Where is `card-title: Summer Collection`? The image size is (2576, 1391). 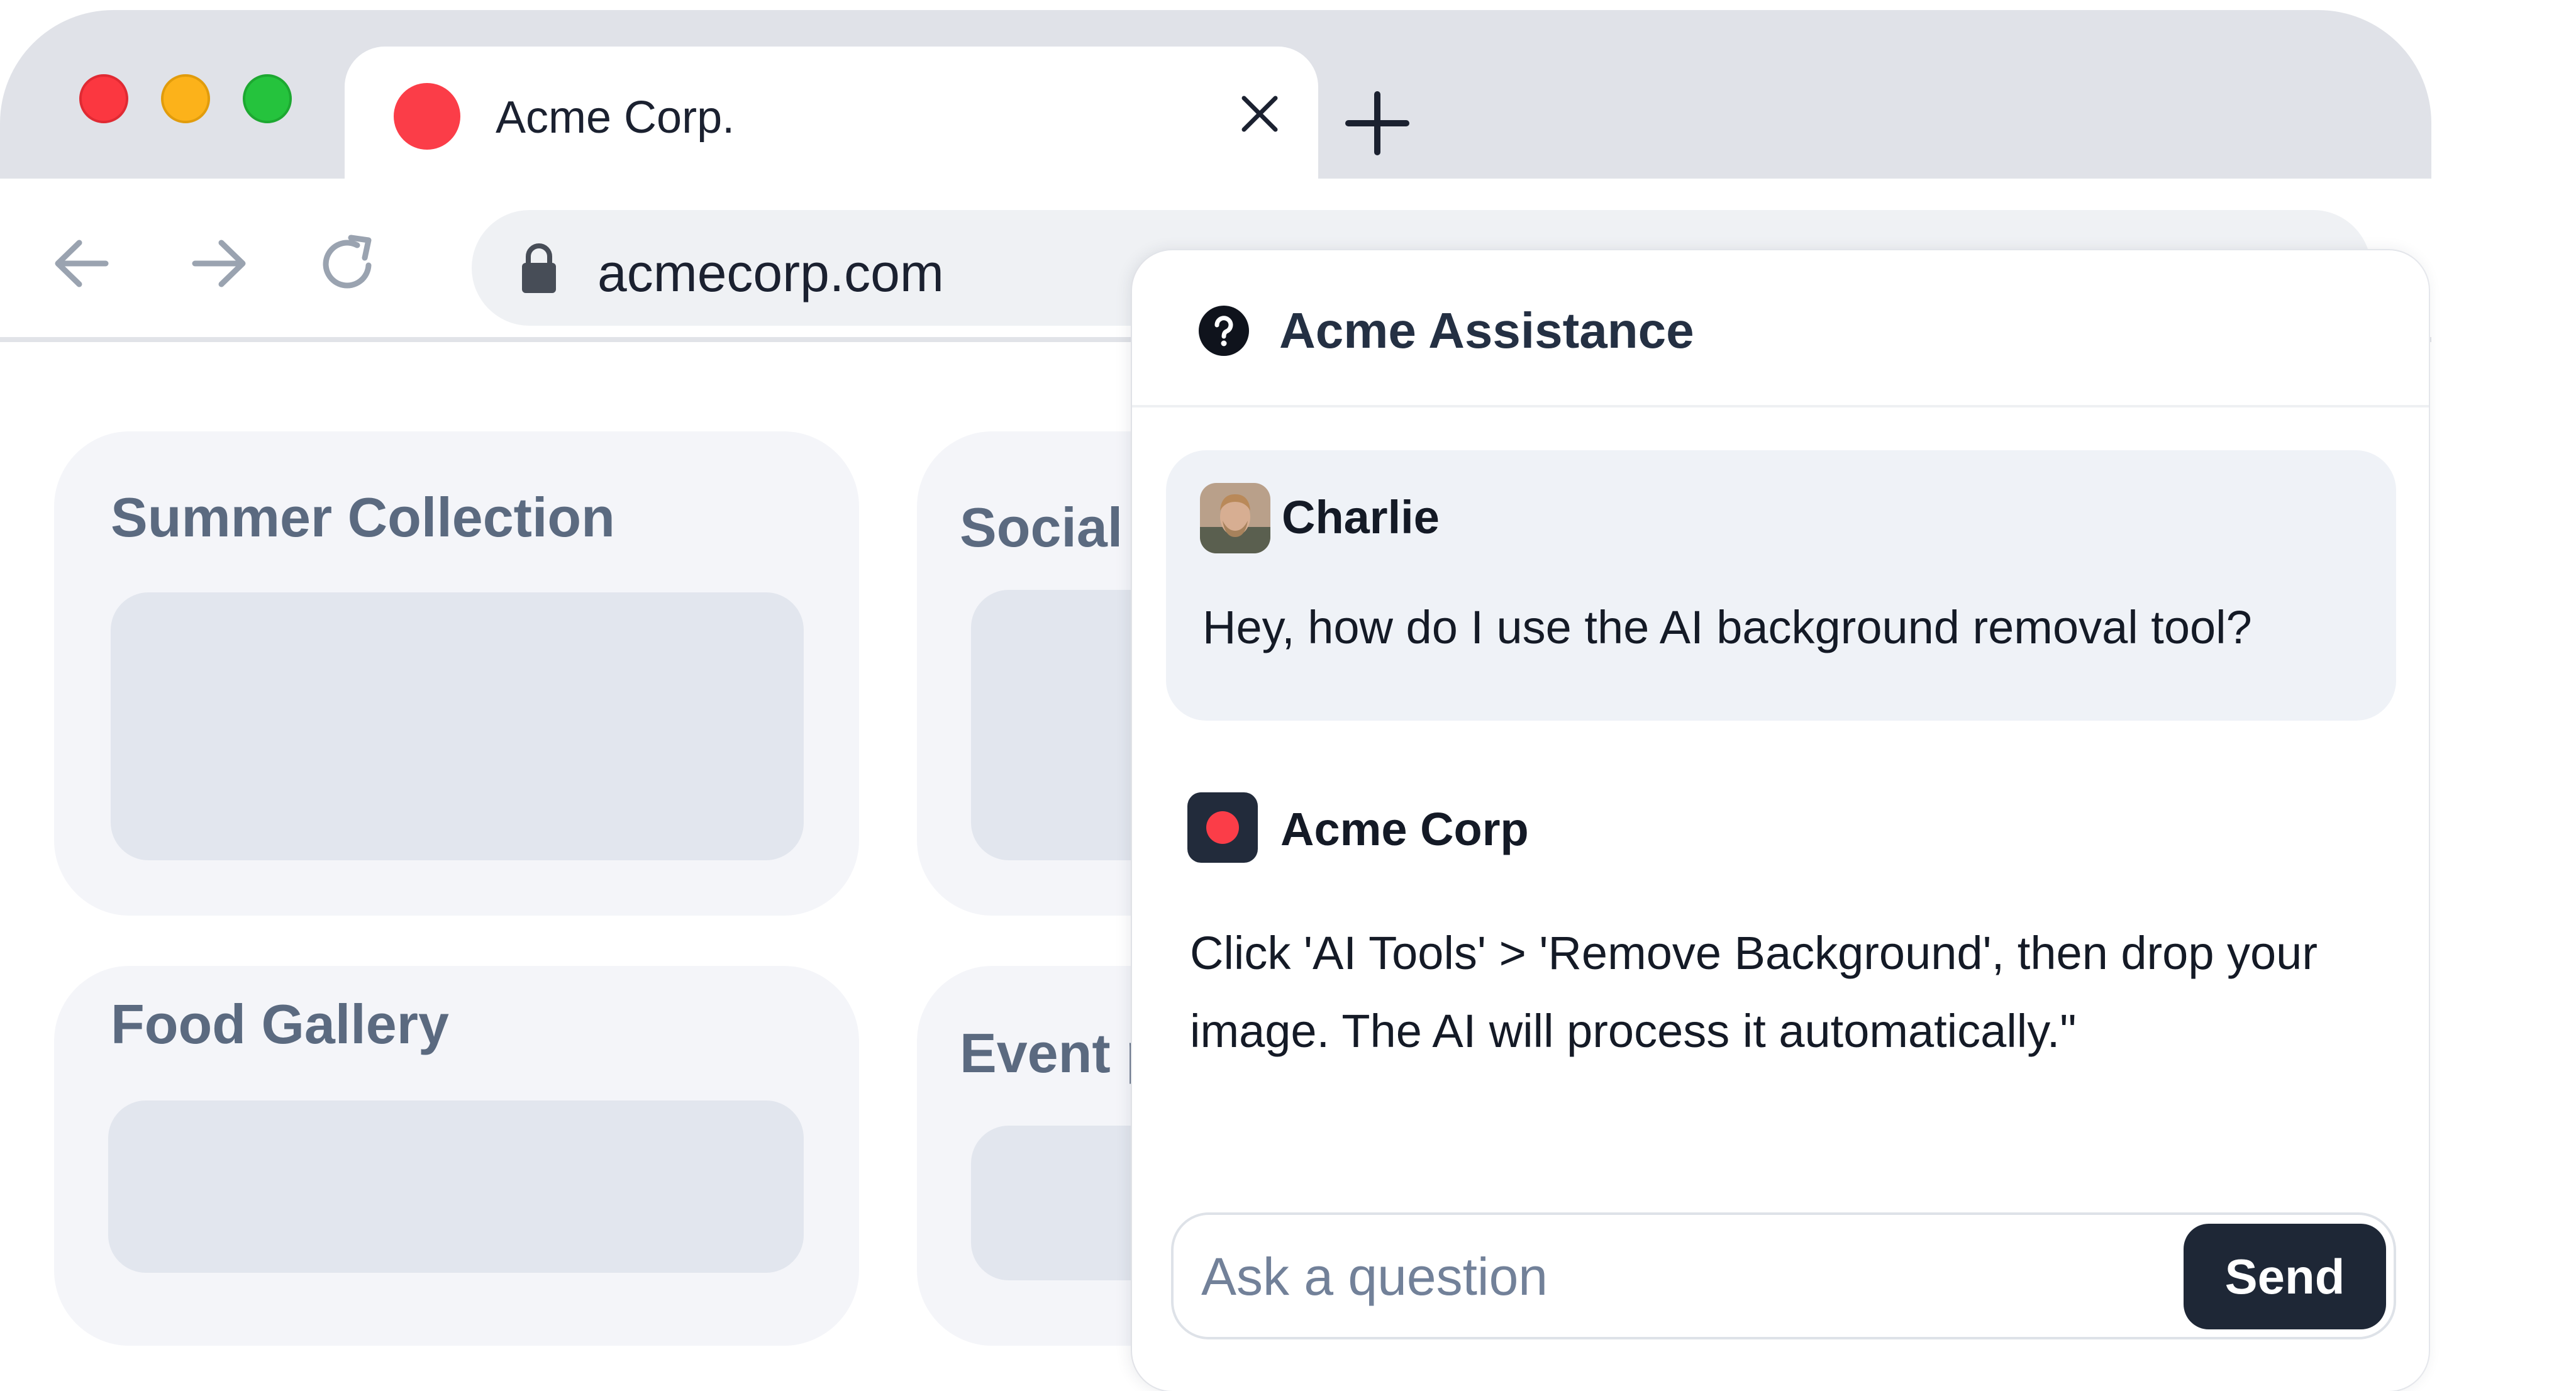
card-title: Summer Collection is located at coordinates (363, 517).